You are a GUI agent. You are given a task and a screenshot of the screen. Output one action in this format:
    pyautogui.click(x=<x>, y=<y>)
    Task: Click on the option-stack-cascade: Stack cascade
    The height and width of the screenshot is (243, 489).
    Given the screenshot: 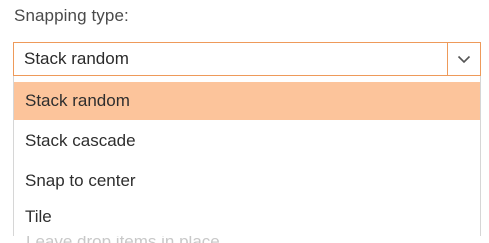 What is the action you would take?
    pyautogui.click(x=247, y=141)
    